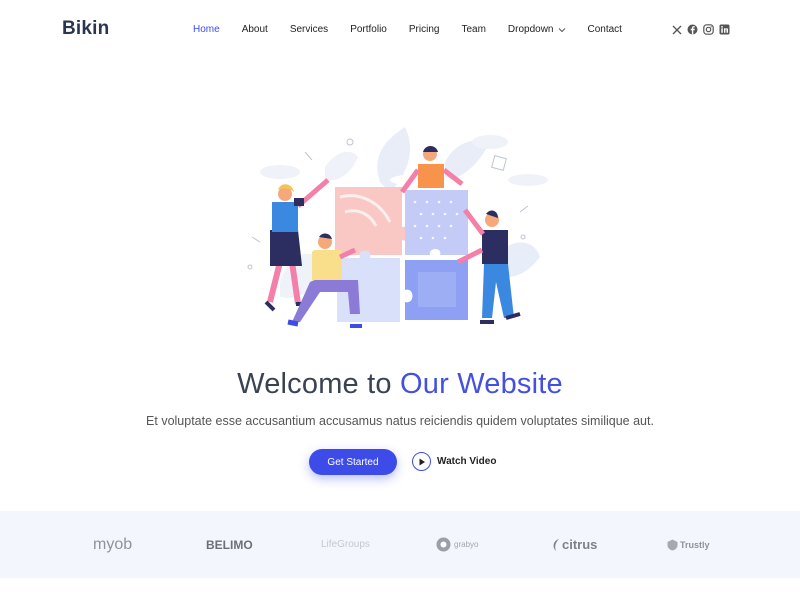  I want to click on client-name: myob, so click(113, 544).